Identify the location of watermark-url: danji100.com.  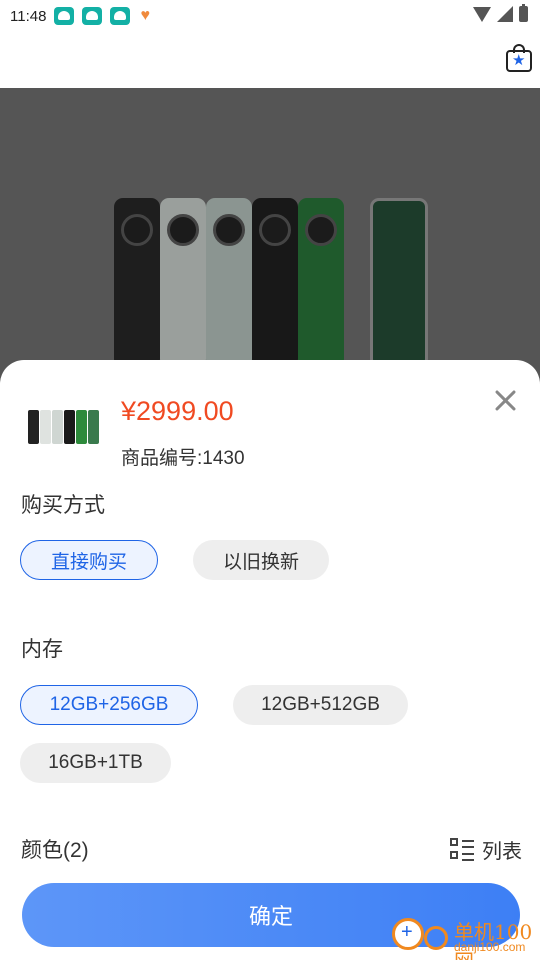
(490, 947).